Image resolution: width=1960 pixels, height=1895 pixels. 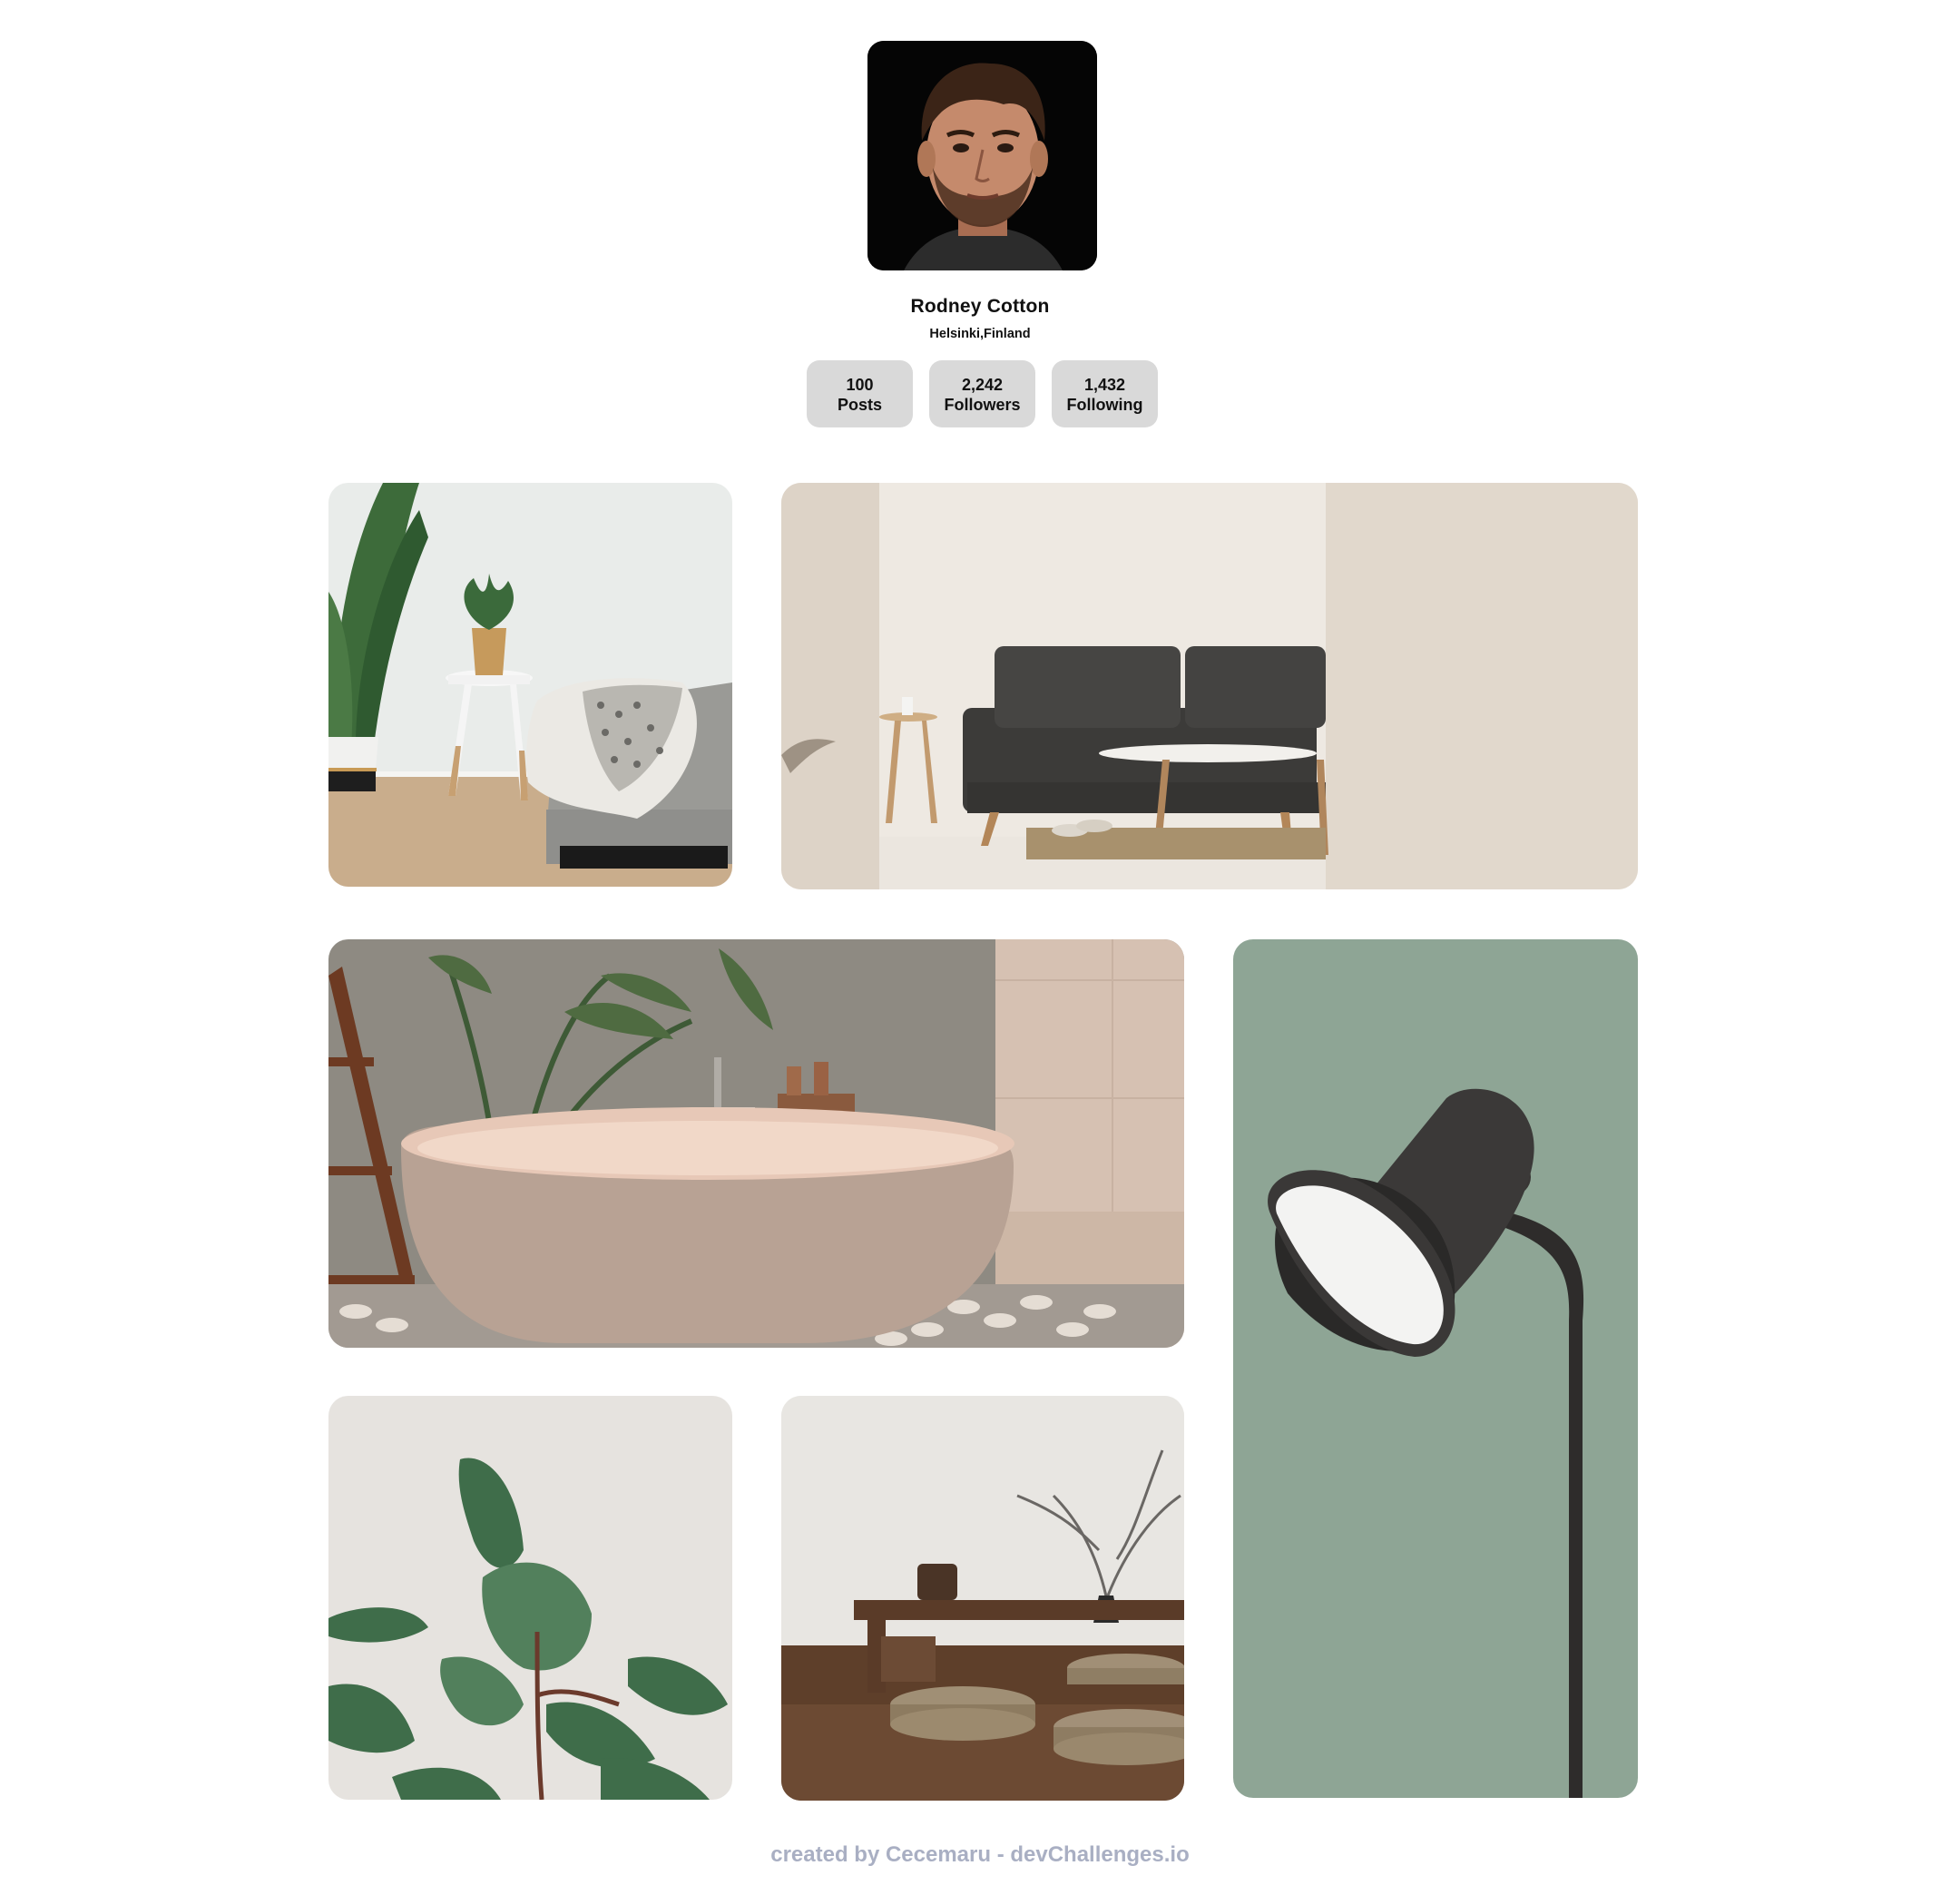 I want to click on gallery-photo-low-table, so click(x=982, y=1598).